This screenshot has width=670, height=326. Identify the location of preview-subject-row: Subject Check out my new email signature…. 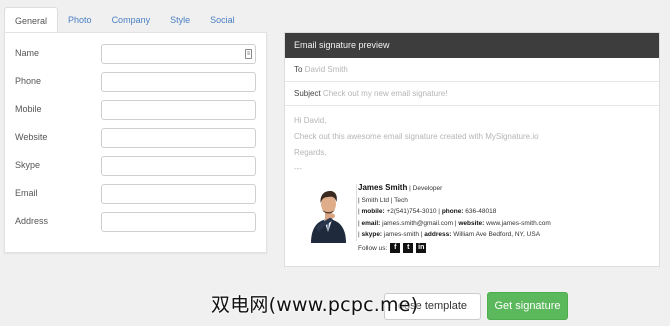
(472, 94).